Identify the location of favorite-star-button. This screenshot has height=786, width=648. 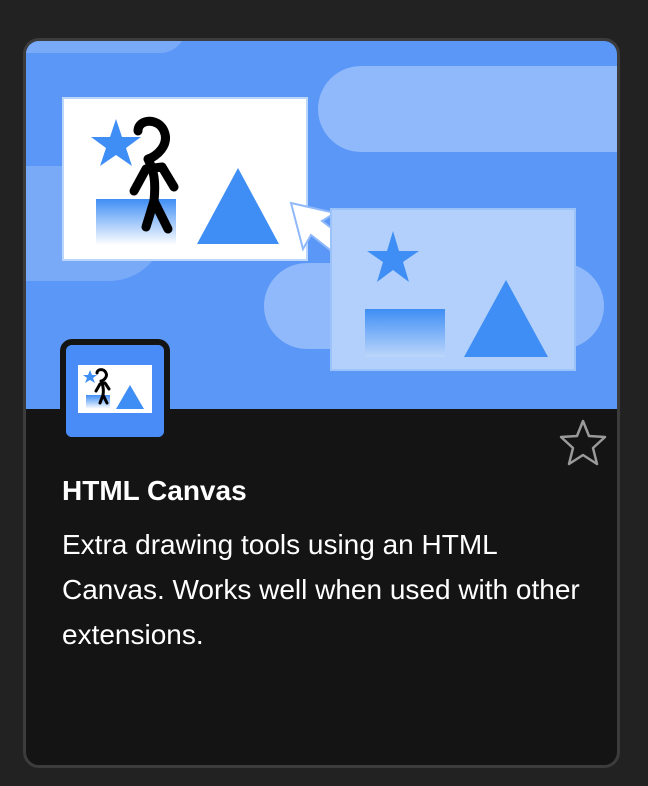
(583, 443).